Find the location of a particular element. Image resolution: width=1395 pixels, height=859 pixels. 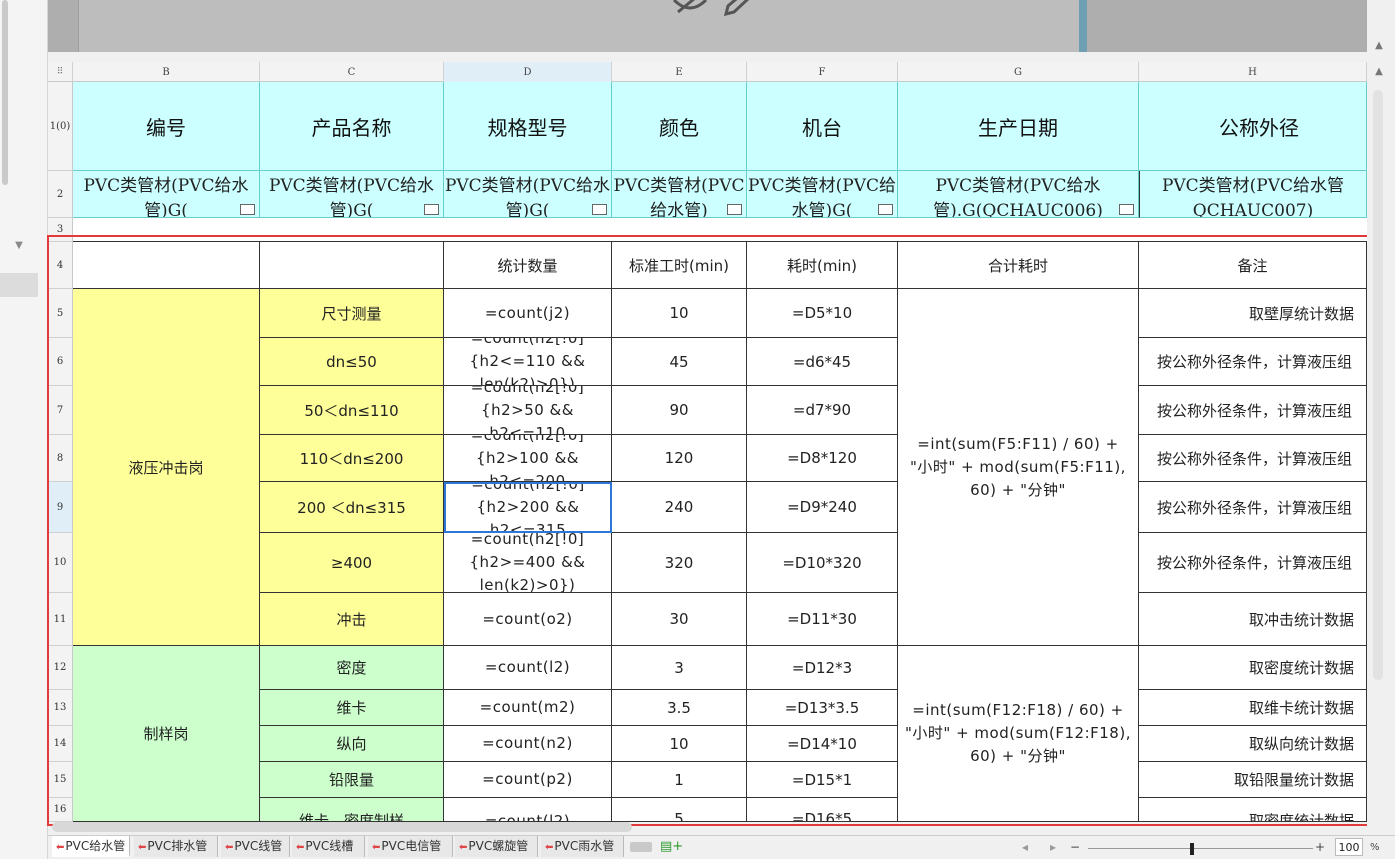

row2-text: PVC类管材(PVC给水管QCHAUC007) is located at coordinates (1253, 197).